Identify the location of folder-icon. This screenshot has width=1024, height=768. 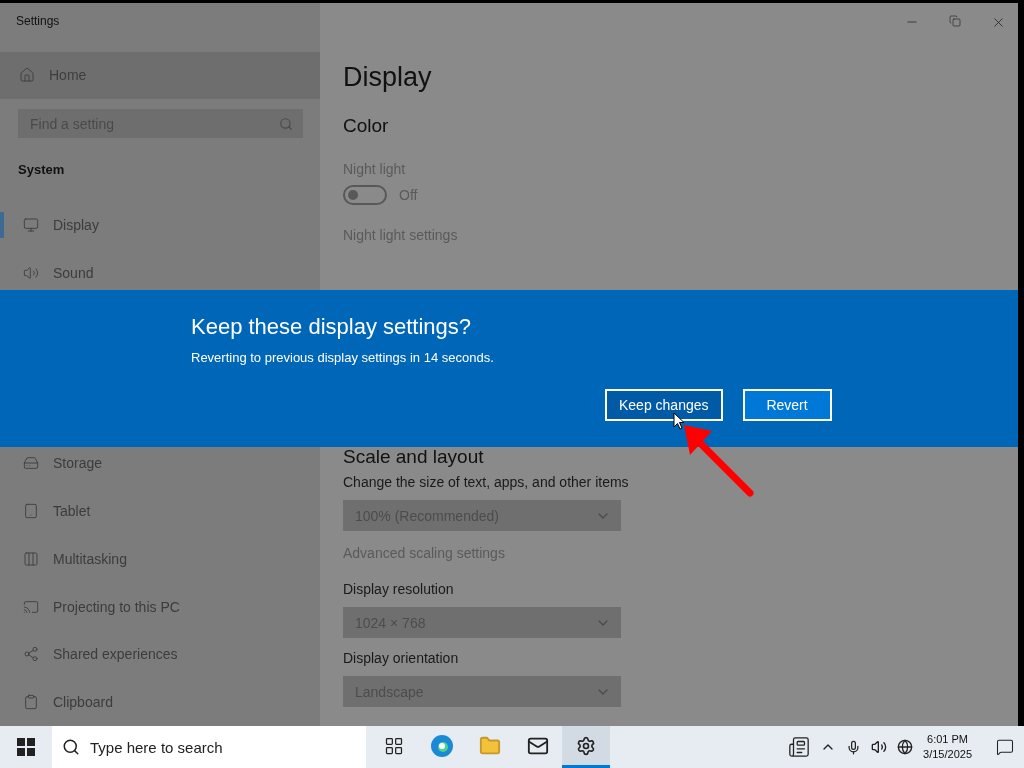
(490, 745).